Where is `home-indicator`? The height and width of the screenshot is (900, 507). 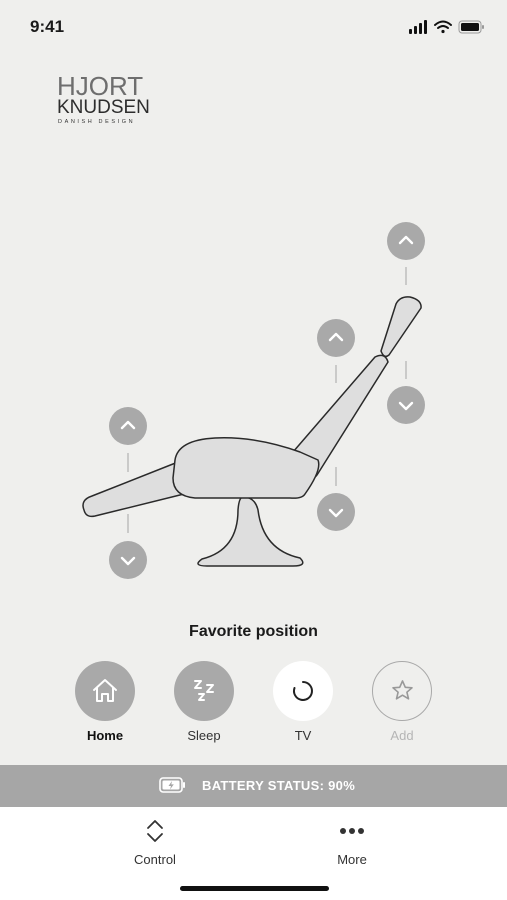
home-indicator is located at coordinates (254, 888).